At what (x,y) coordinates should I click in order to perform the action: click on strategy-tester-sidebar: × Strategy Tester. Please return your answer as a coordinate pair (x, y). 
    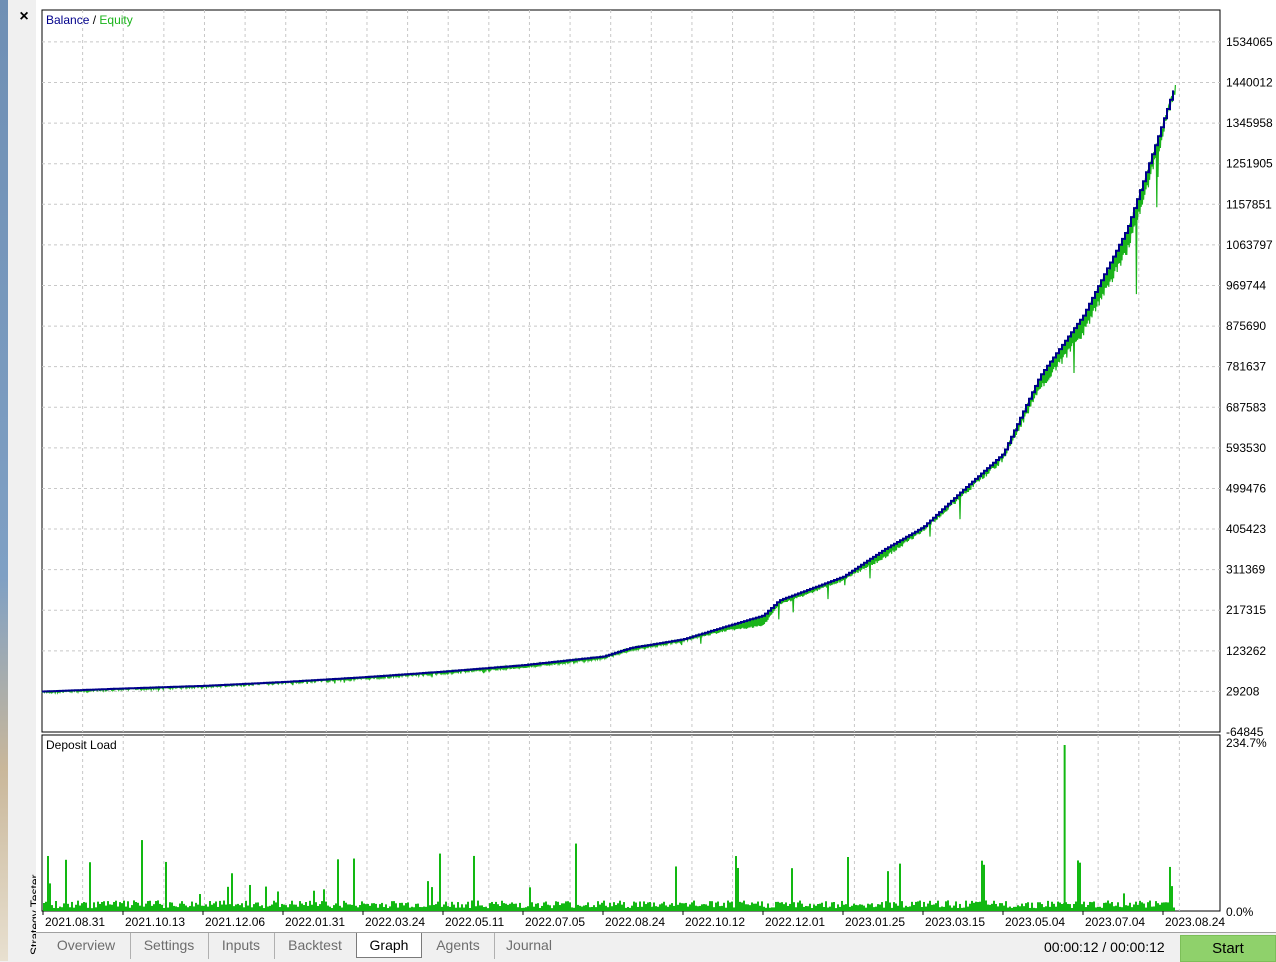
    Looking at the image, I should click on (25, 480).